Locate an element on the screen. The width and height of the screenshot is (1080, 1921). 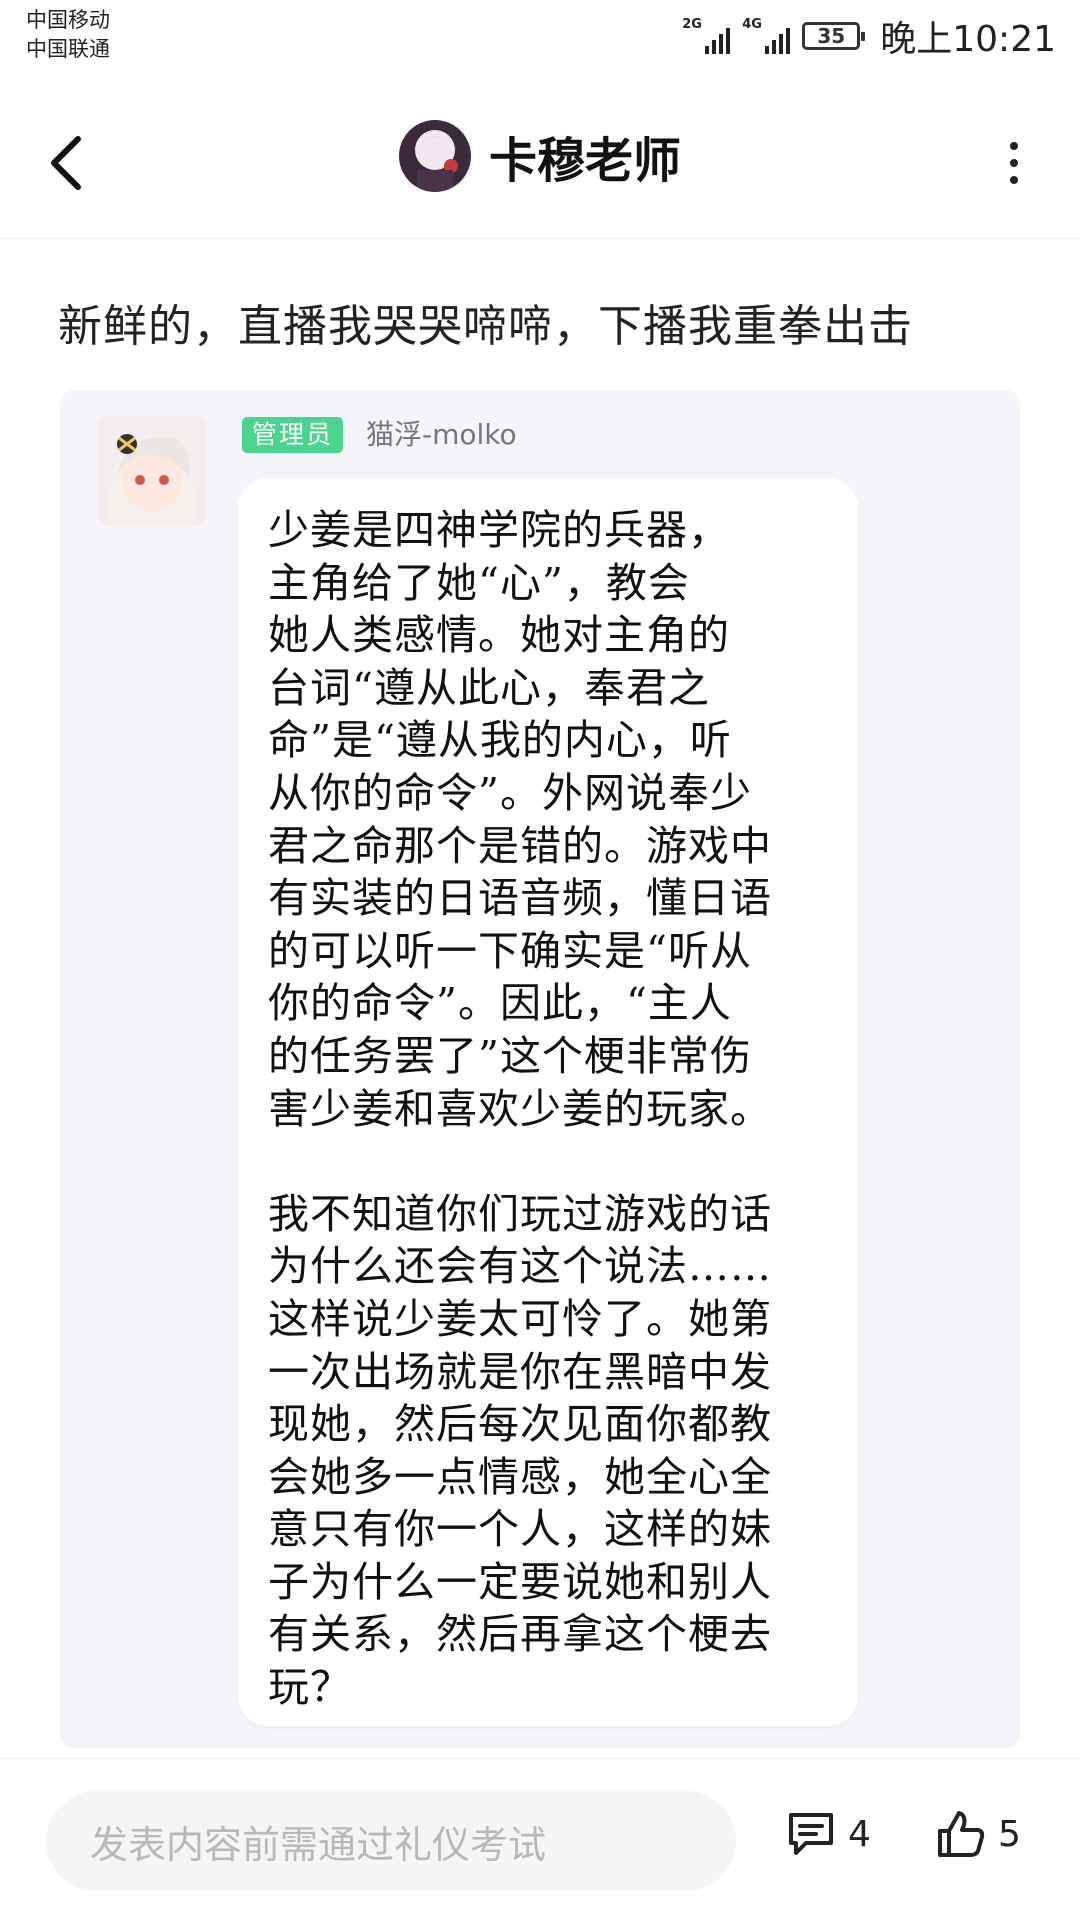
battery-level: 35 is located at coordinates (831, 36).